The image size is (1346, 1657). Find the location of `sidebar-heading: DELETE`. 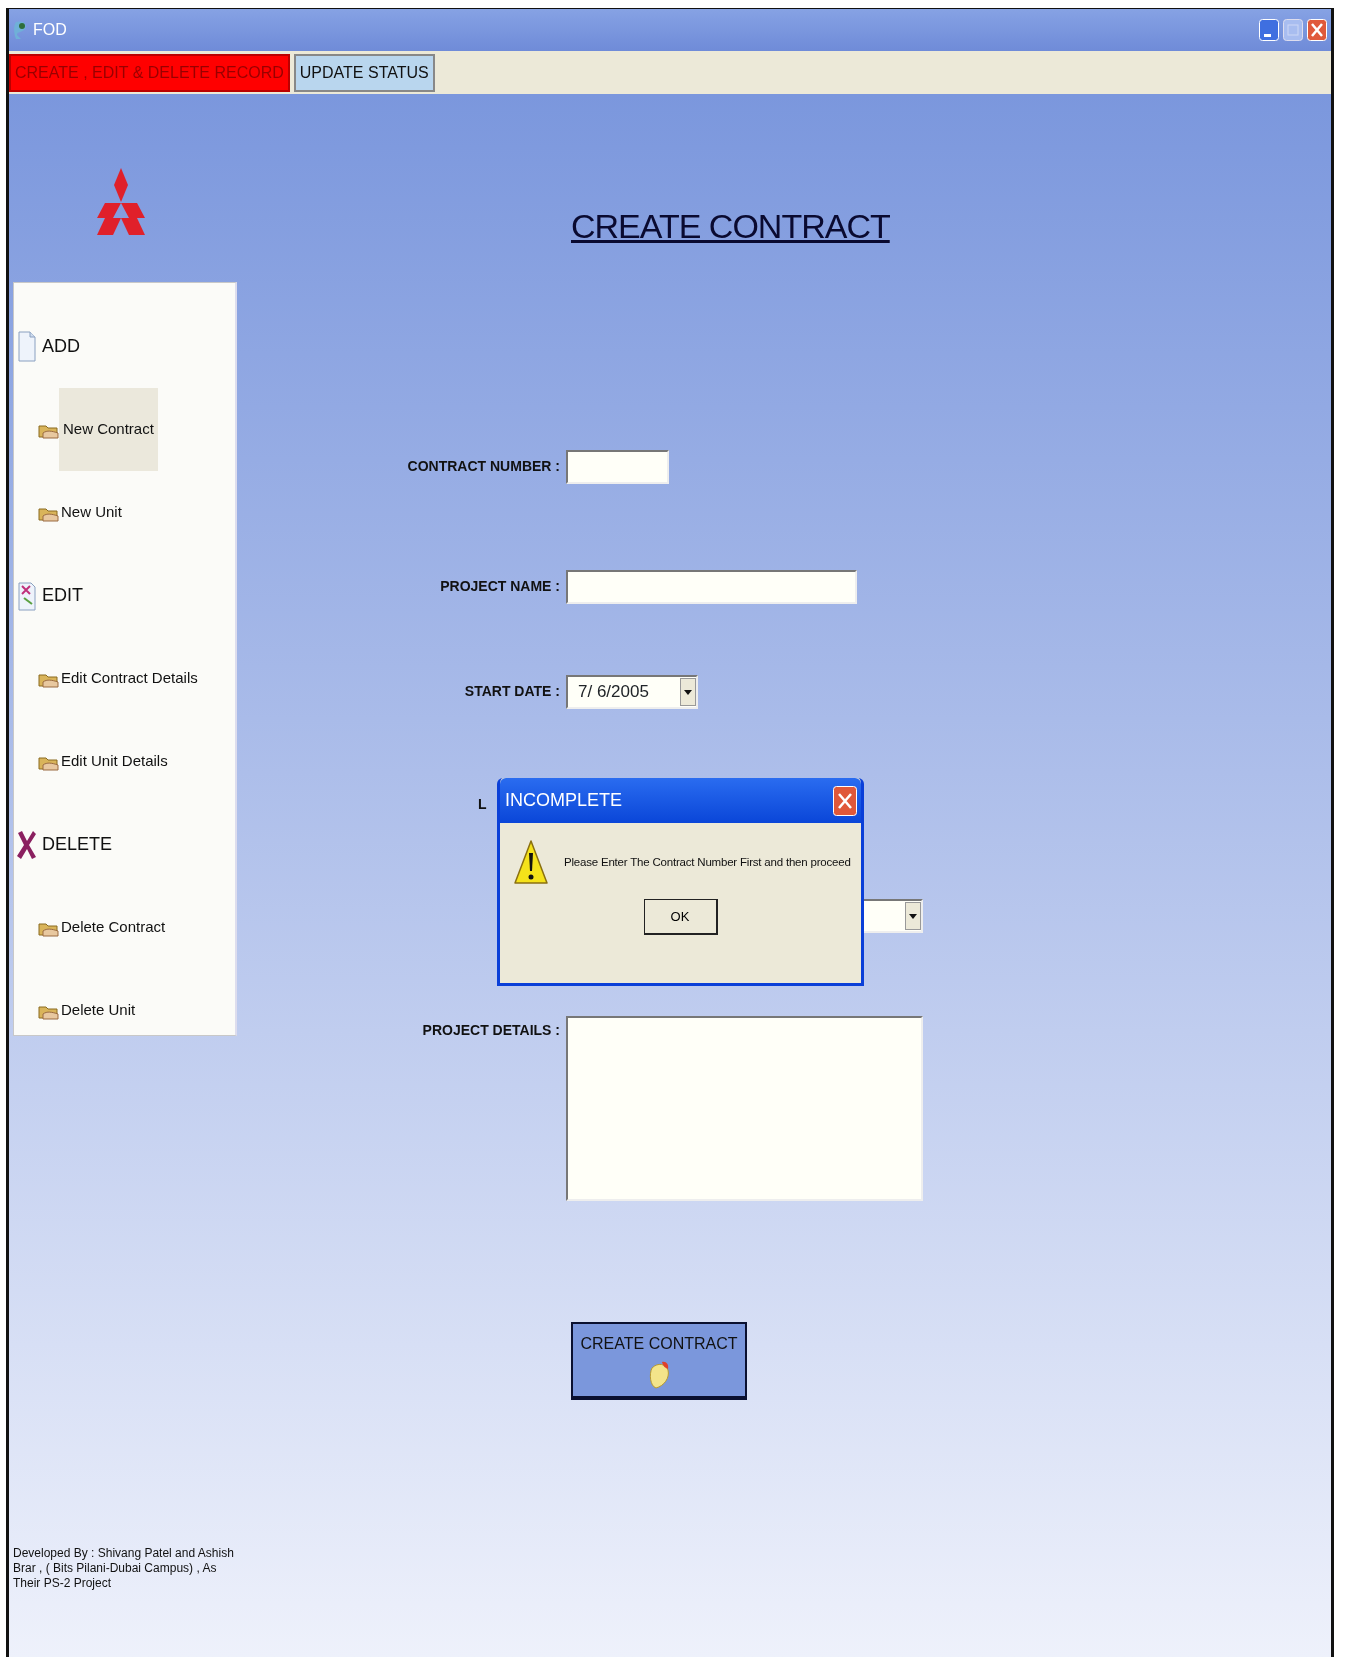

sidebar-heading: DELETE is located at coordinates (77, 844).